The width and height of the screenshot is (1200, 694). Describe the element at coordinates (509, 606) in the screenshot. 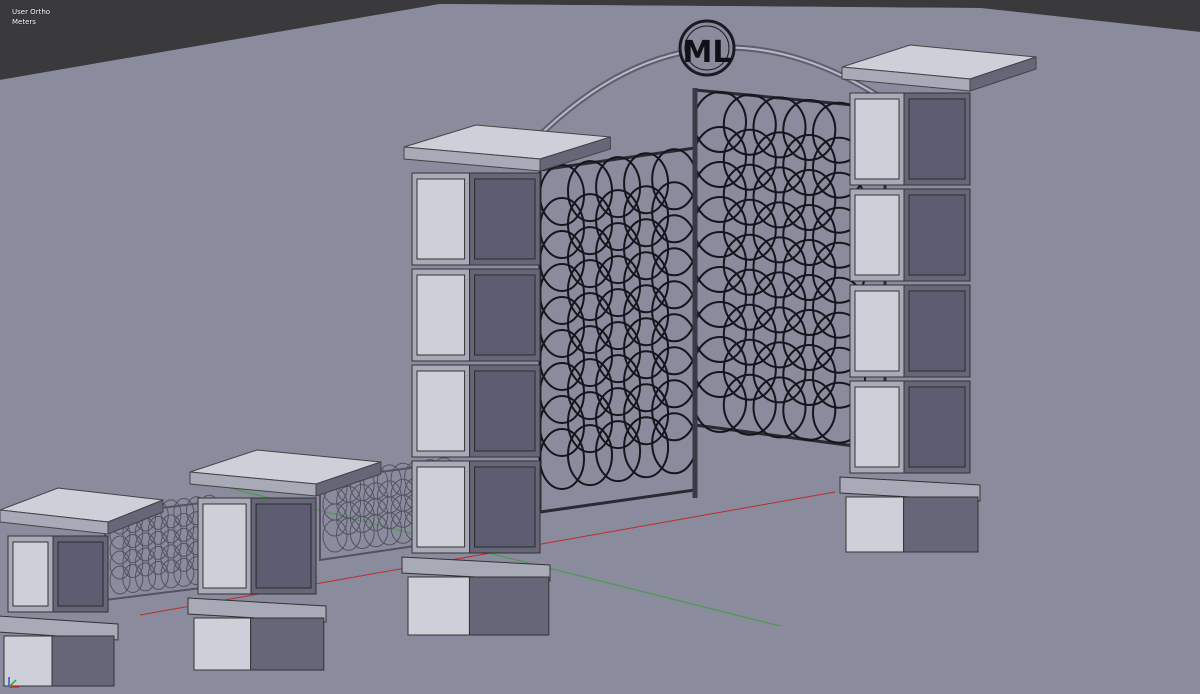

I see `pillar-gate-left-base-side` at that location.